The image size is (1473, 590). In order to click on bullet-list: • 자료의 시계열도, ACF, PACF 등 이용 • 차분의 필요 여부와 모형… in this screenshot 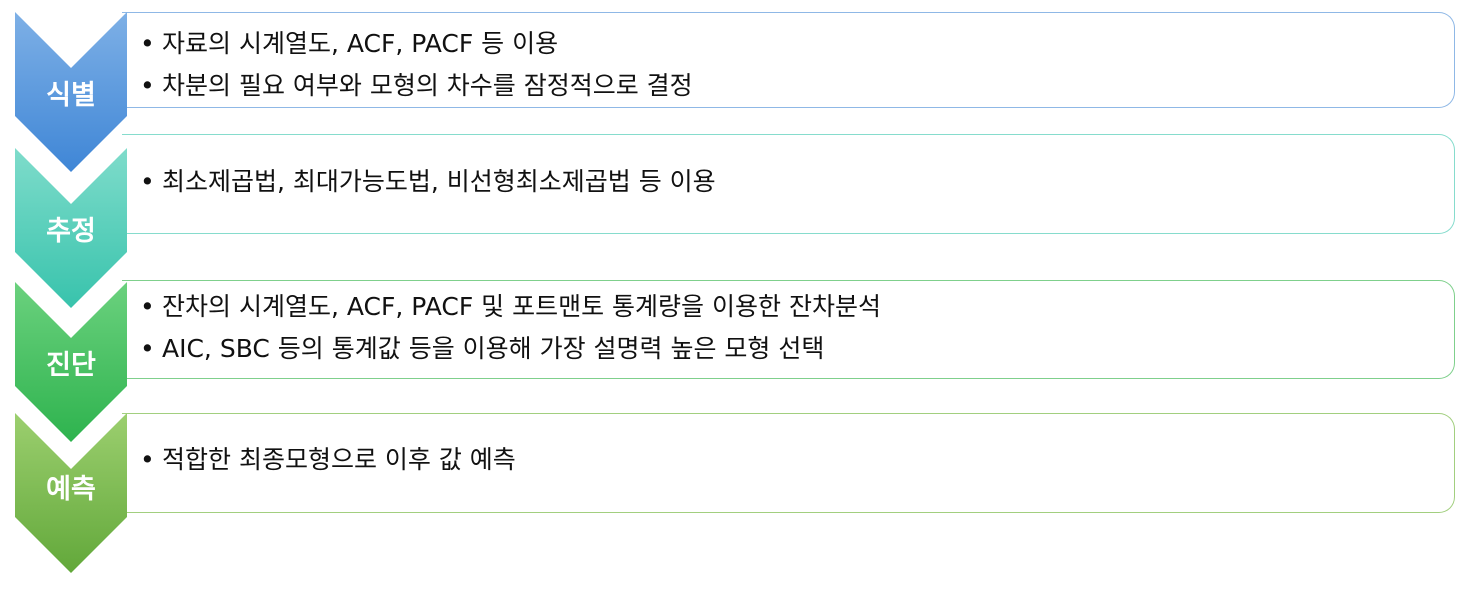, I will do `click(416, 65)`.